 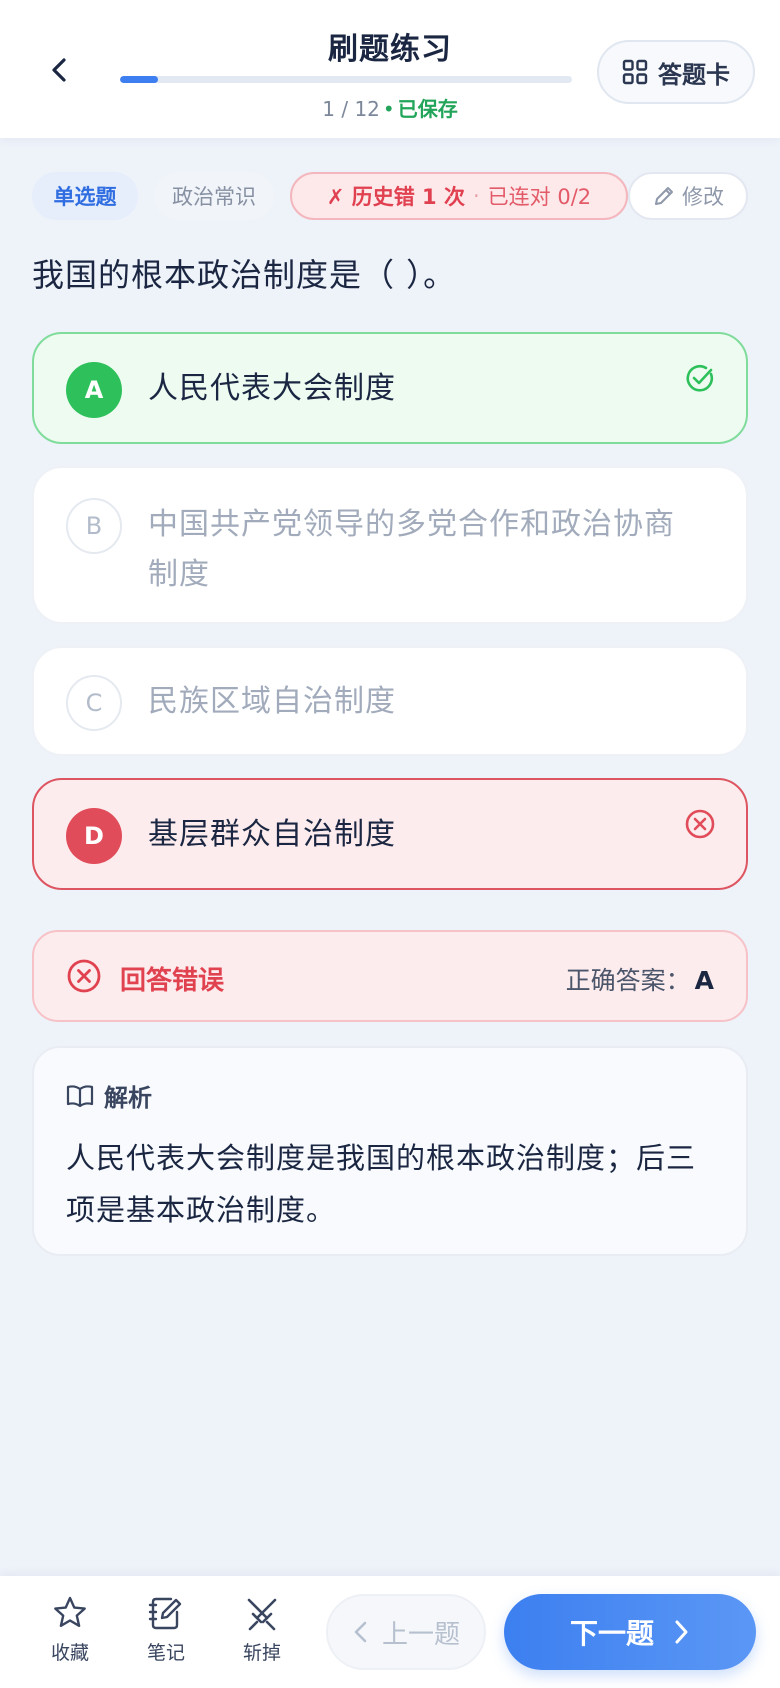 What do you see at coordinates (390, 69) in the screenshot?
I see `top-header: 刷题练习 1 / 12 • 已保存 答题卡` at bounding box center [390, 69].